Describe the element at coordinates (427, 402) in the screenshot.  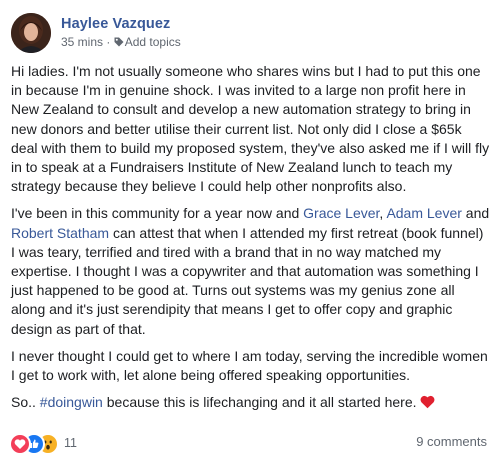
I see `red-heart-icon` at that location.